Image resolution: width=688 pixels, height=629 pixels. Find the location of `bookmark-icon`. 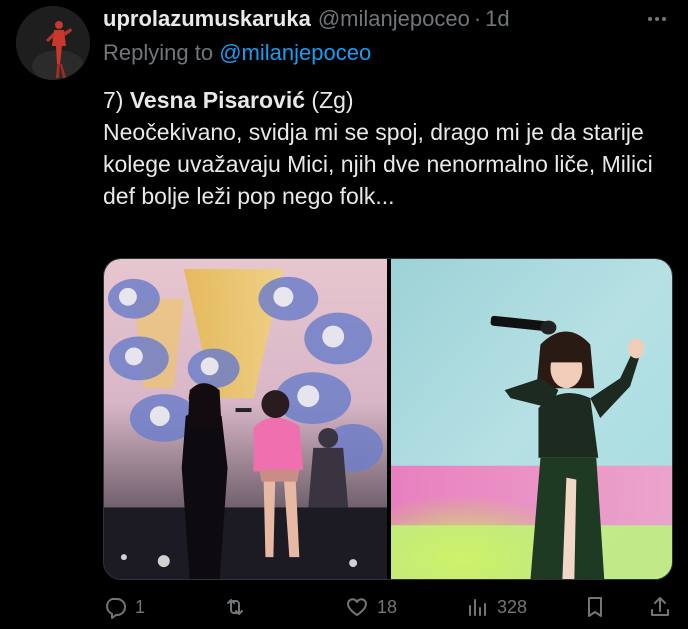

bookmark-icon is located at coordinates (595, 607).